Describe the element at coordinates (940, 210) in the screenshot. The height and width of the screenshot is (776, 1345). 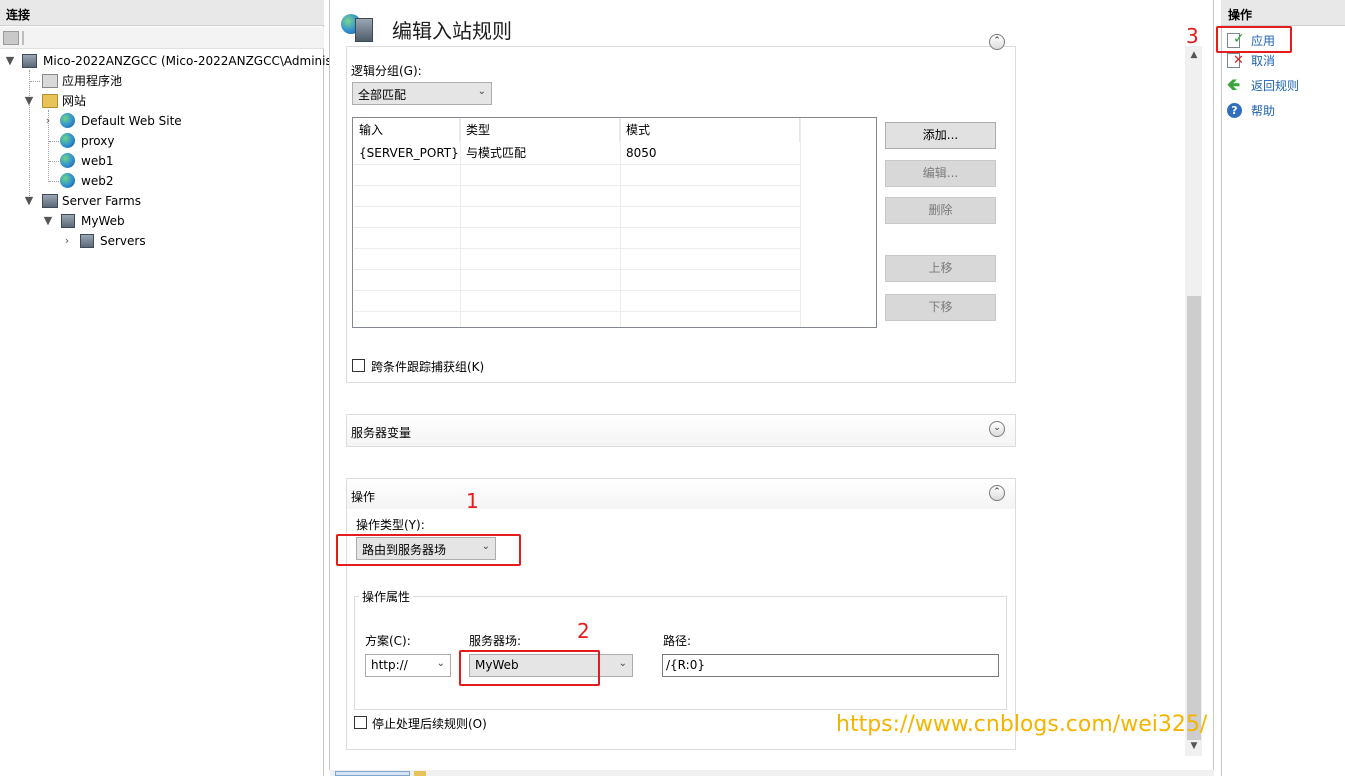
I see `delete-condition-button: 删除` at that location.